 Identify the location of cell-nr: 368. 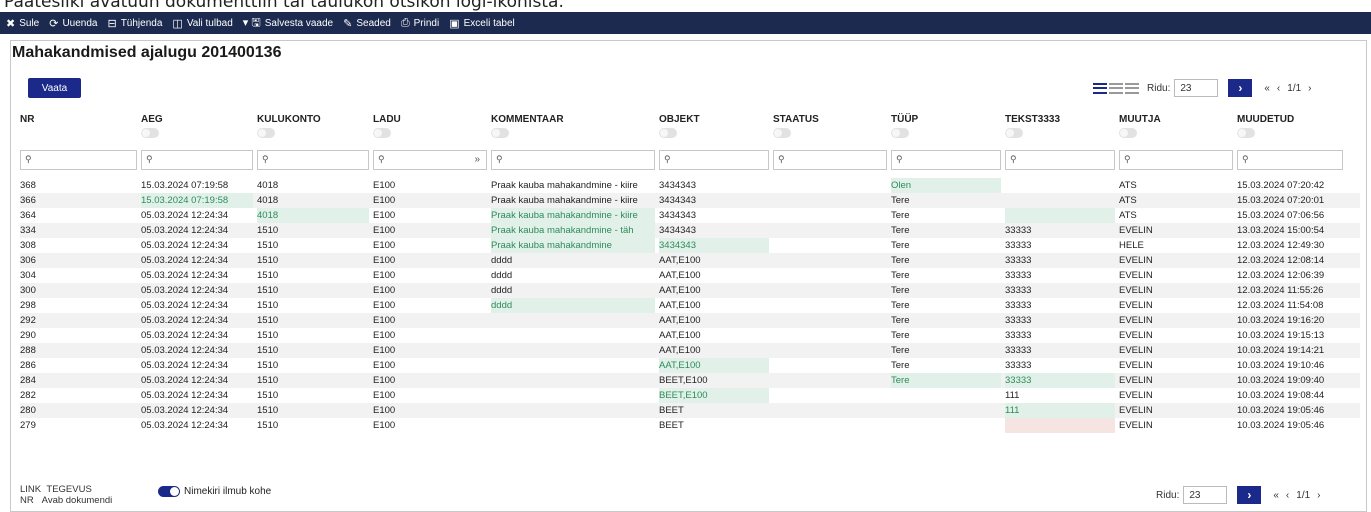
(78, 185).